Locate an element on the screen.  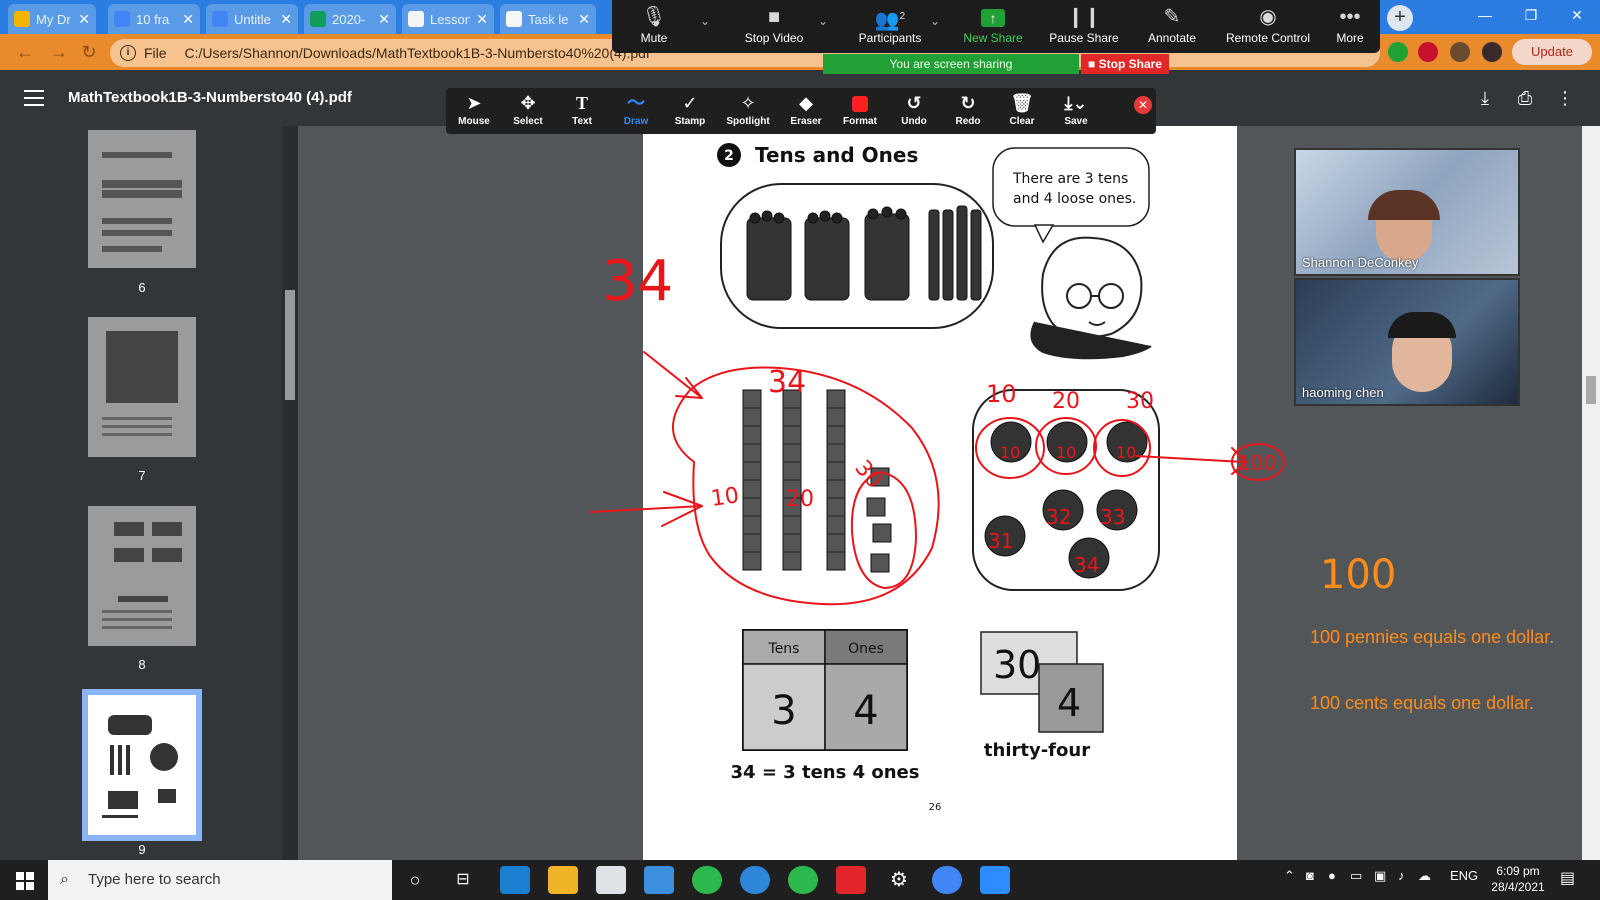
clock-time: 6:09 pm is located at coordinates (1518, 871).